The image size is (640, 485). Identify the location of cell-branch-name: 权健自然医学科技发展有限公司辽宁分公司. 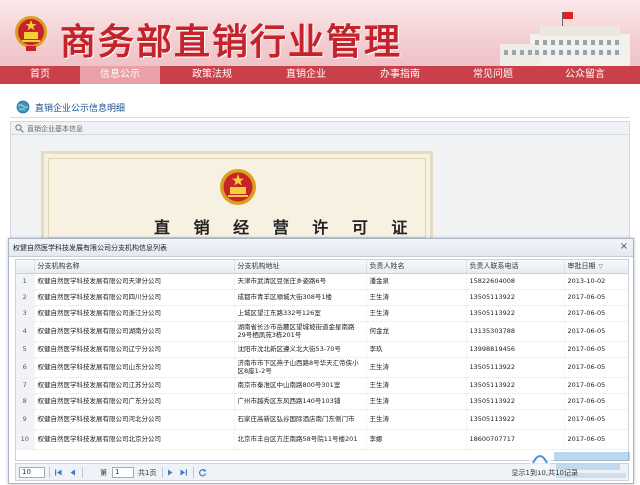
(134, 349).